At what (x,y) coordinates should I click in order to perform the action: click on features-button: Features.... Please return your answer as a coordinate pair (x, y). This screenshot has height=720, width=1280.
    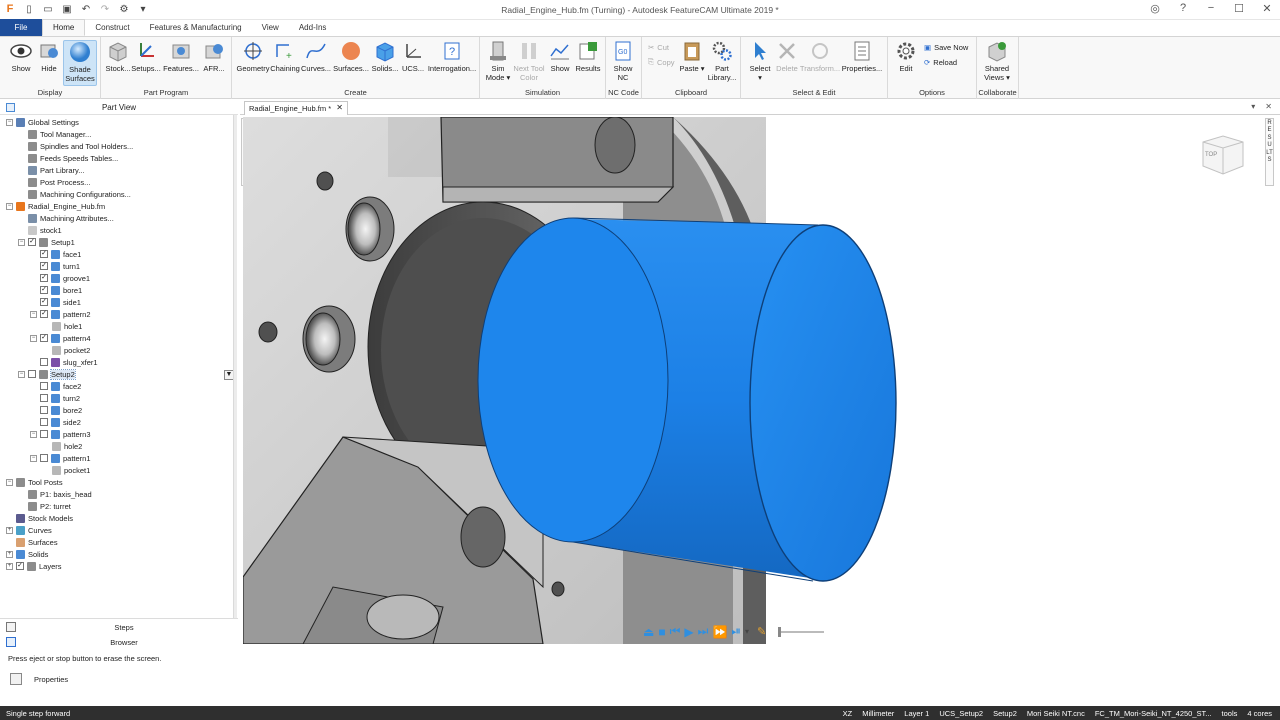
    Looking at the image, I should click on (181, 56).